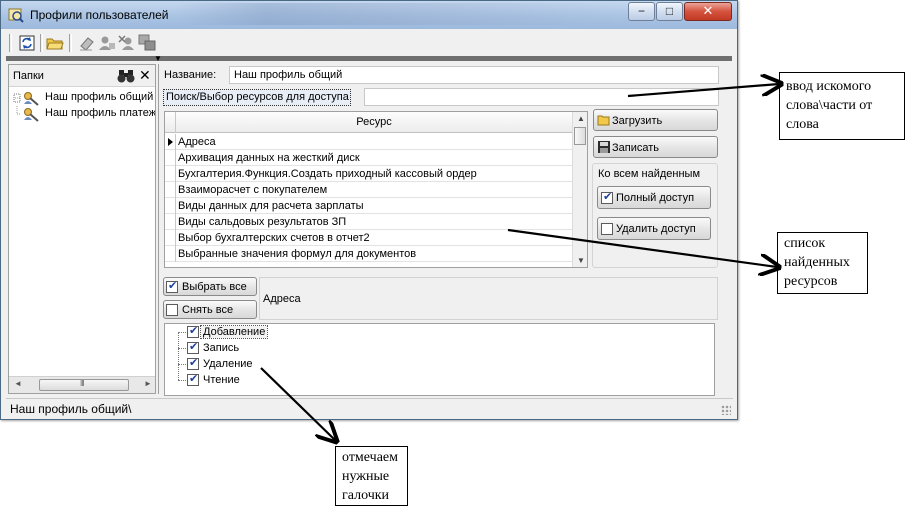  What do you see at coordinates (107, 43) in the screenshot?
I see `user-edit-icon` at bounding box center [107, 43].